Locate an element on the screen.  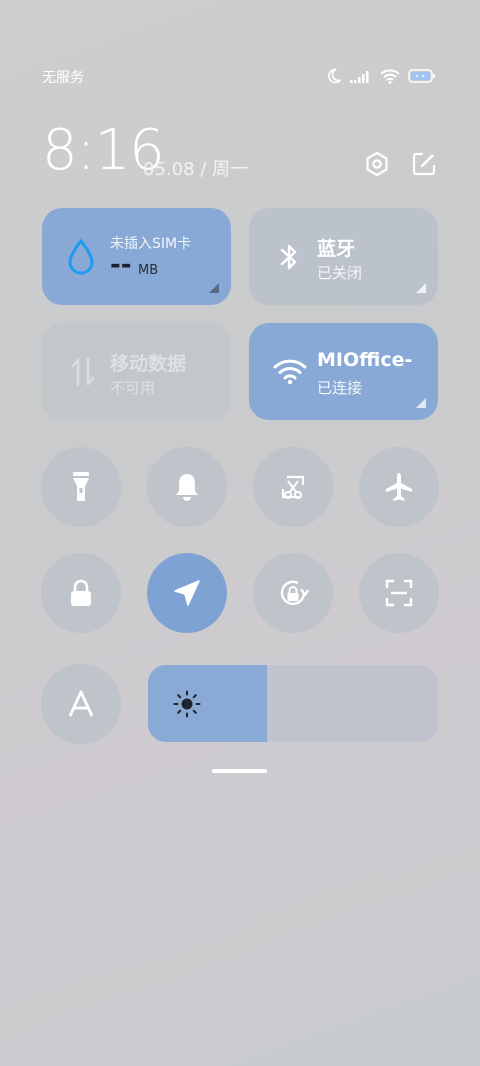
clock-date: 05.08 / 周一 is located at coordinates (196, 169).